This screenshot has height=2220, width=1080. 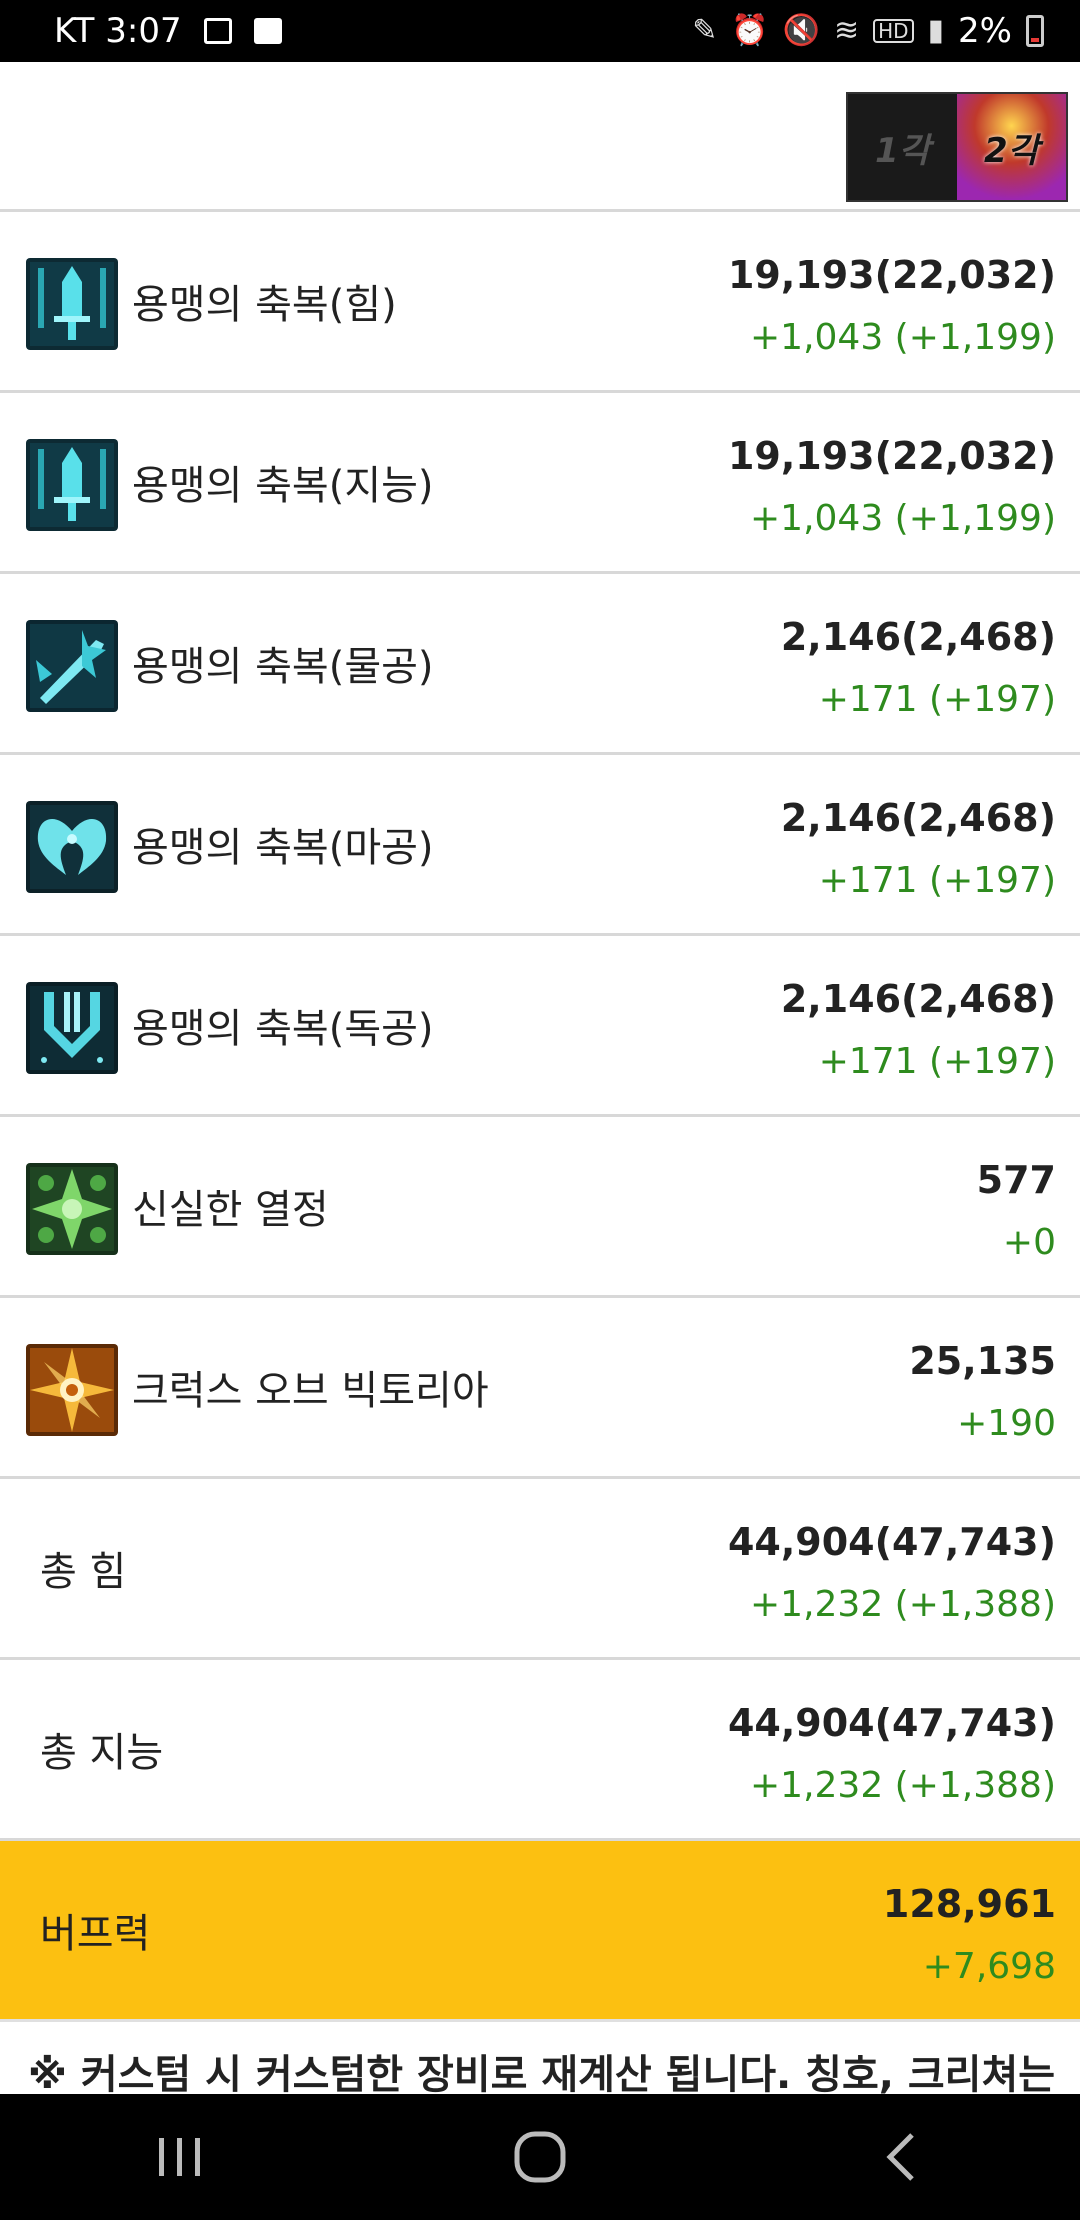 What do you see at coordinates (1035, 31) in the screenshot?
I see `battery-icon` at bounding box center [1035, 31].